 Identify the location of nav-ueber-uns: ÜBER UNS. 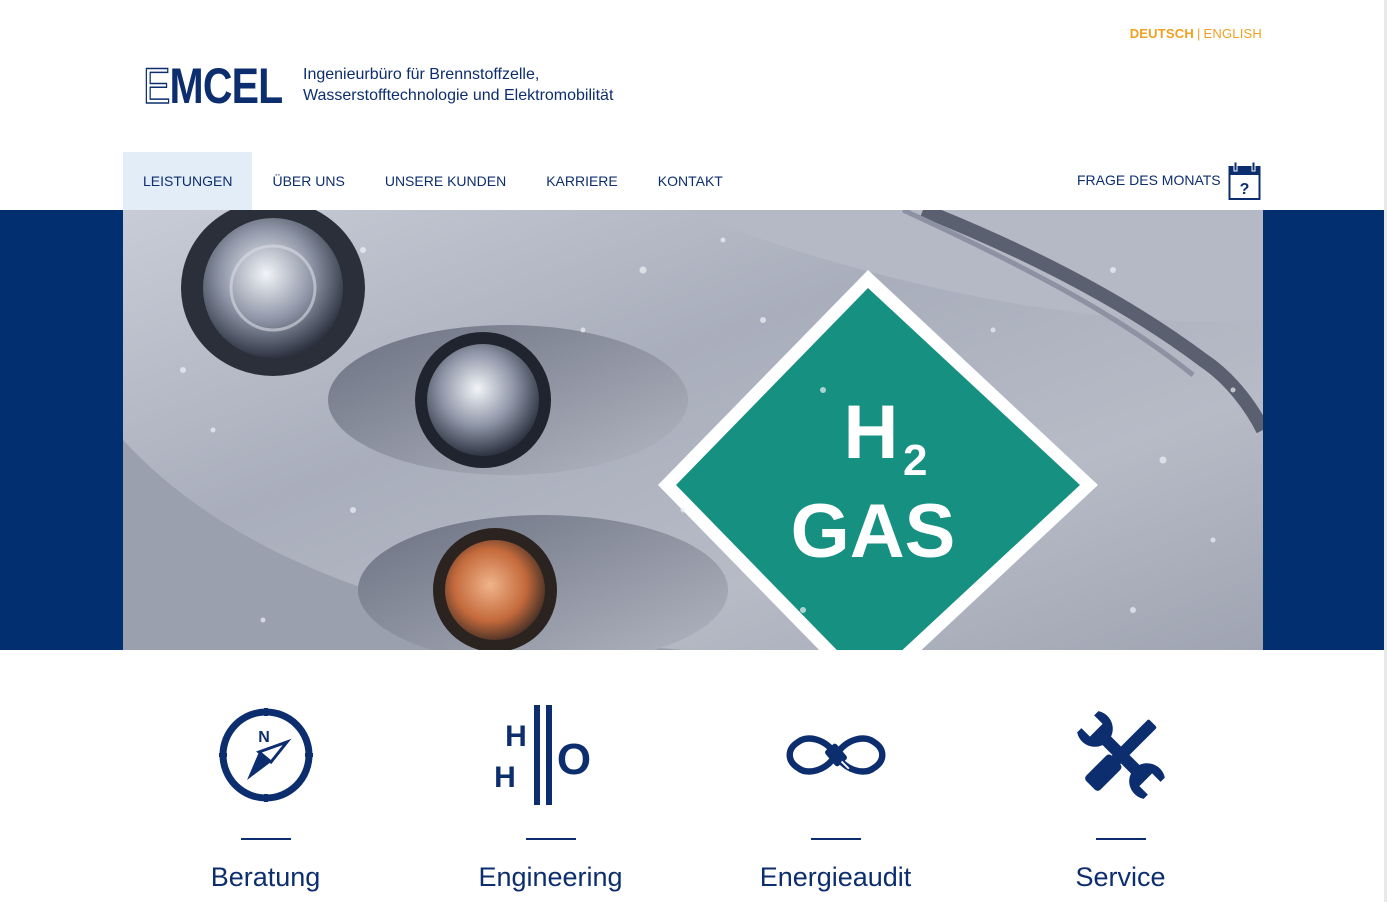
(308, 181).